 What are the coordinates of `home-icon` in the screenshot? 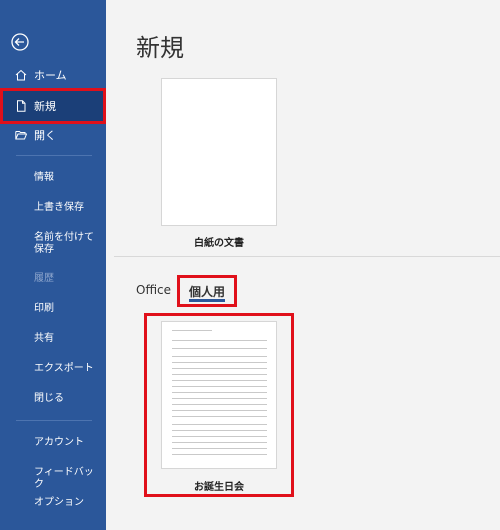 It's located at (21, 75).